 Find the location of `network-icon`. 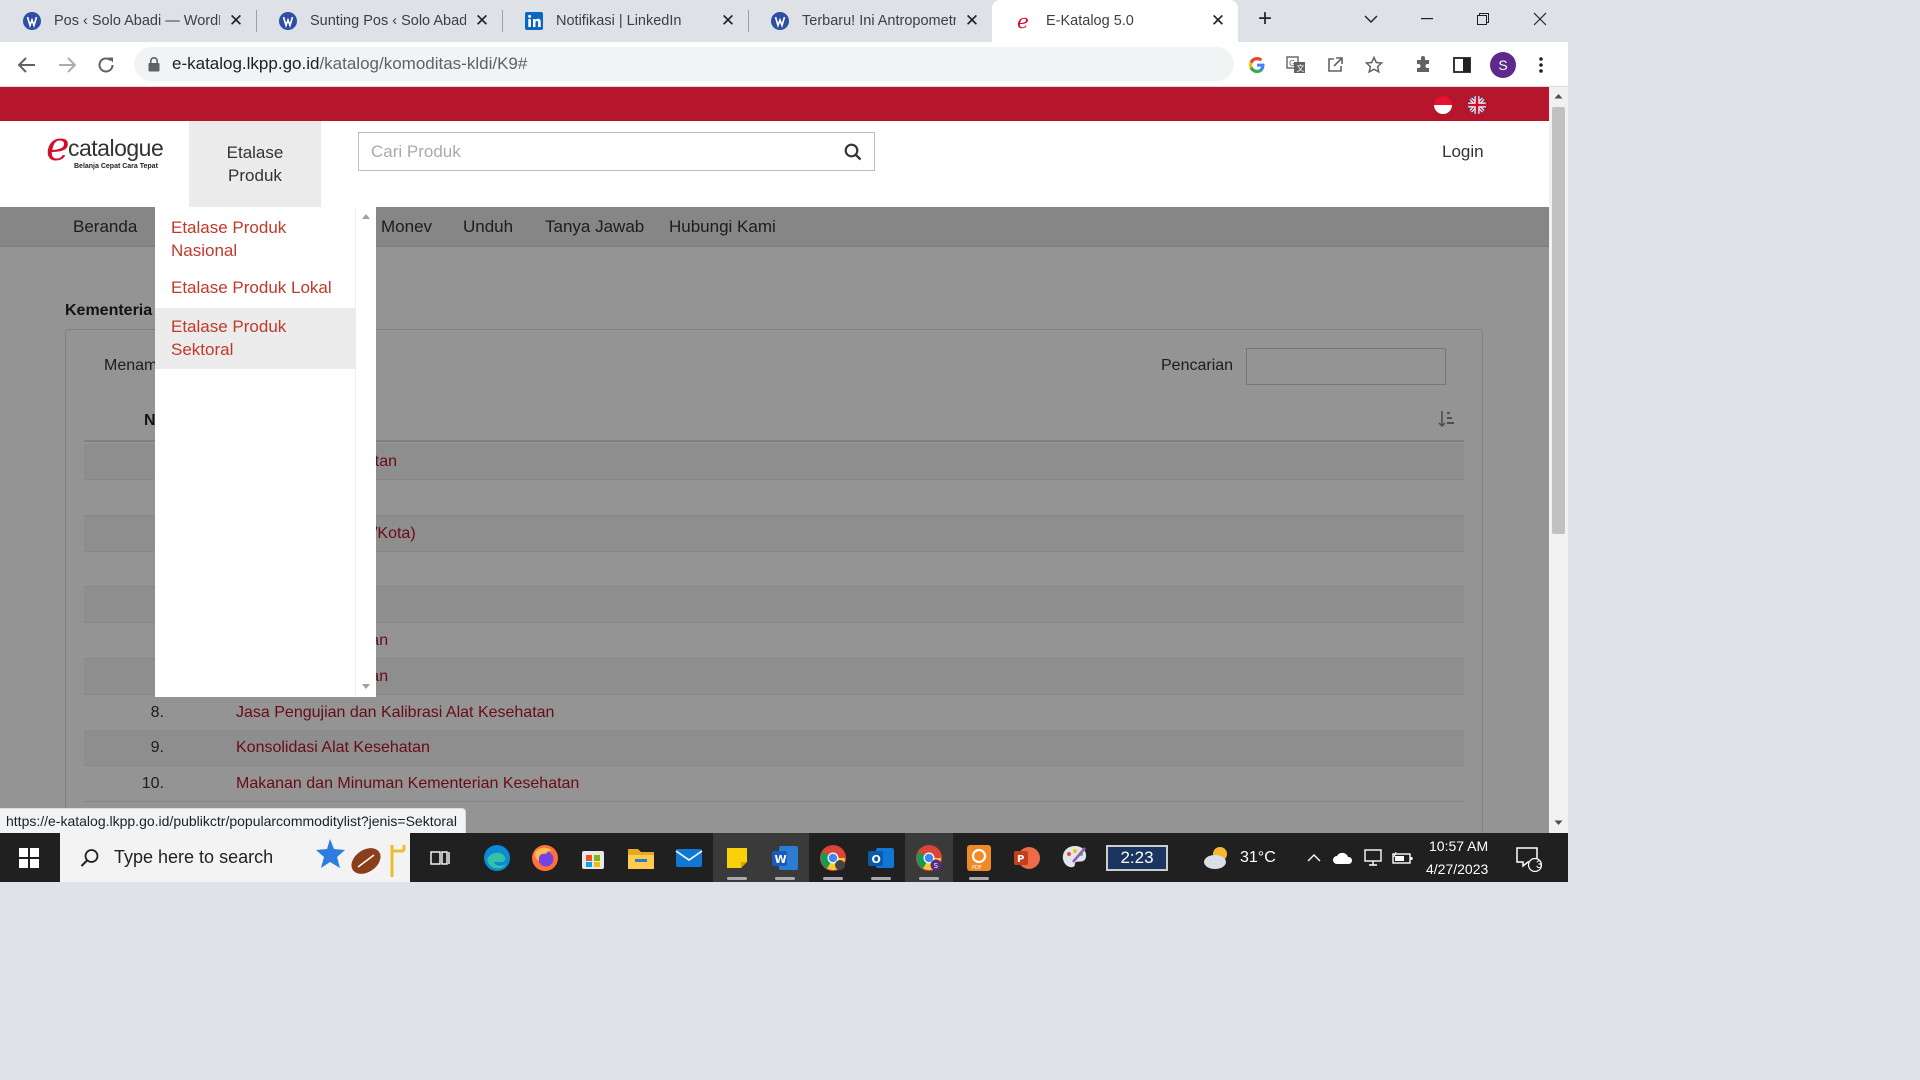

network-icon is located at coordinates (1373, 857).